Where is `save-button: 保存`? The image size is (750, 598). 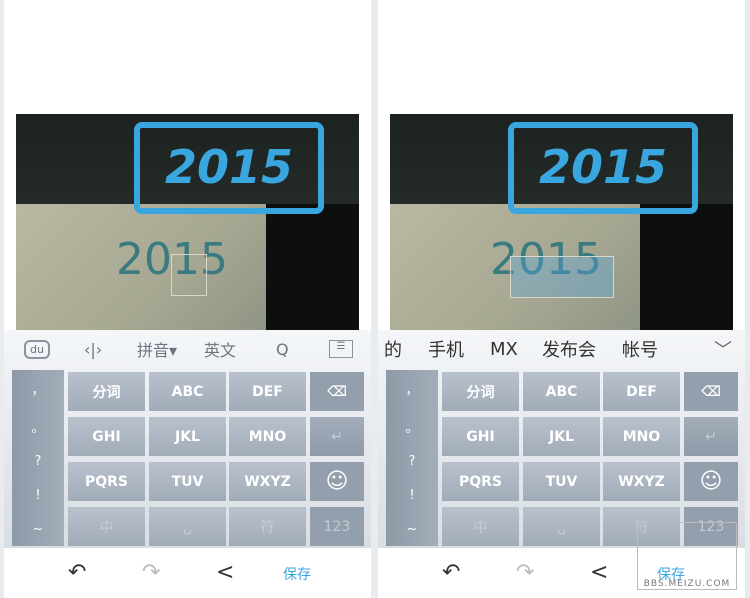 save-button: 保存 is located at coordinates (297, 574).